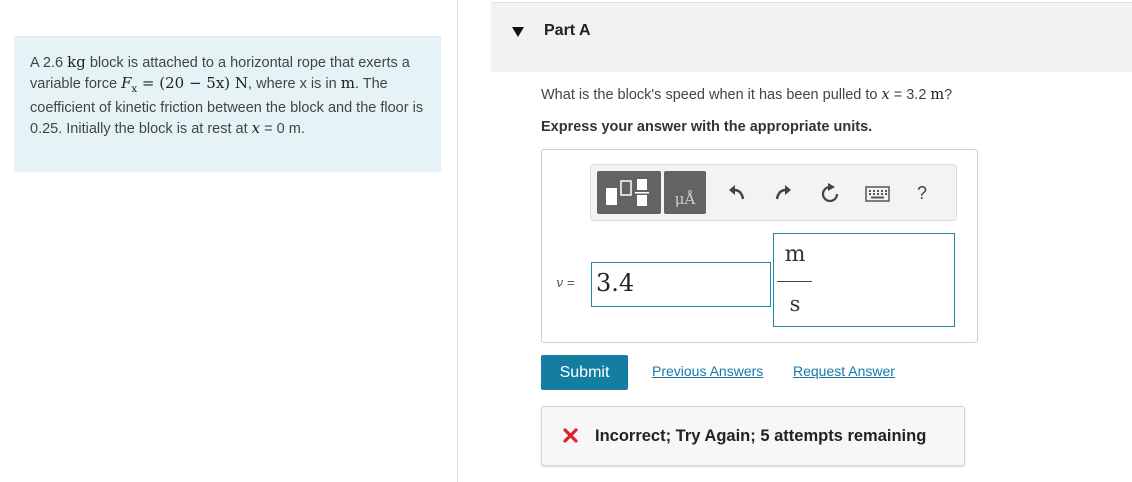 This screenshot has width=1132, height=482. I want to click on question-unit: m, so click(937, 95).